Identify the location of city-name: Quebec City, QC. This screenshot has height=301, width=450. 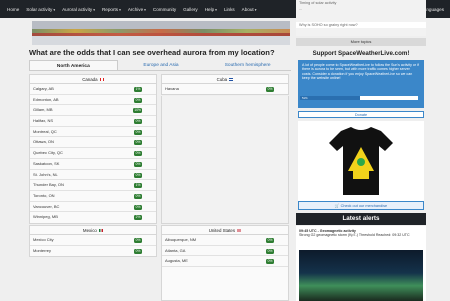
(48, 153).